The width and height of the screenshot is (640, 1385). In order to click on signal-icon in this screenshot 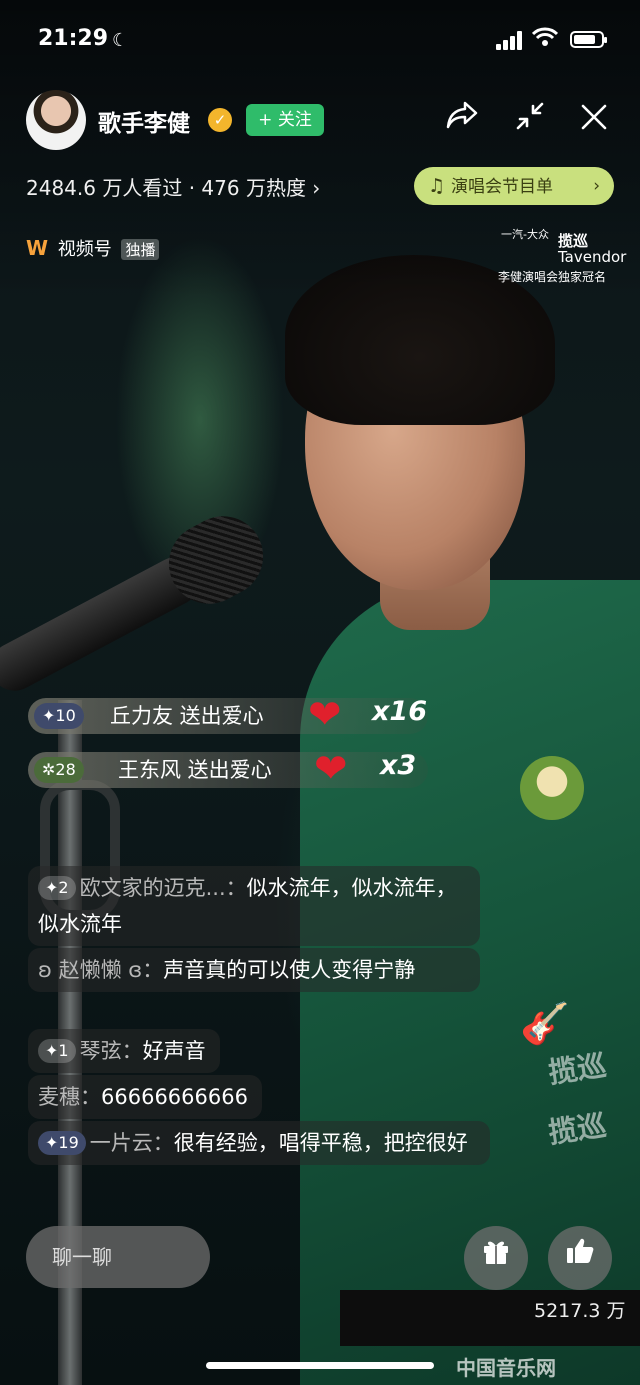, I will do `click(511, 40)`.